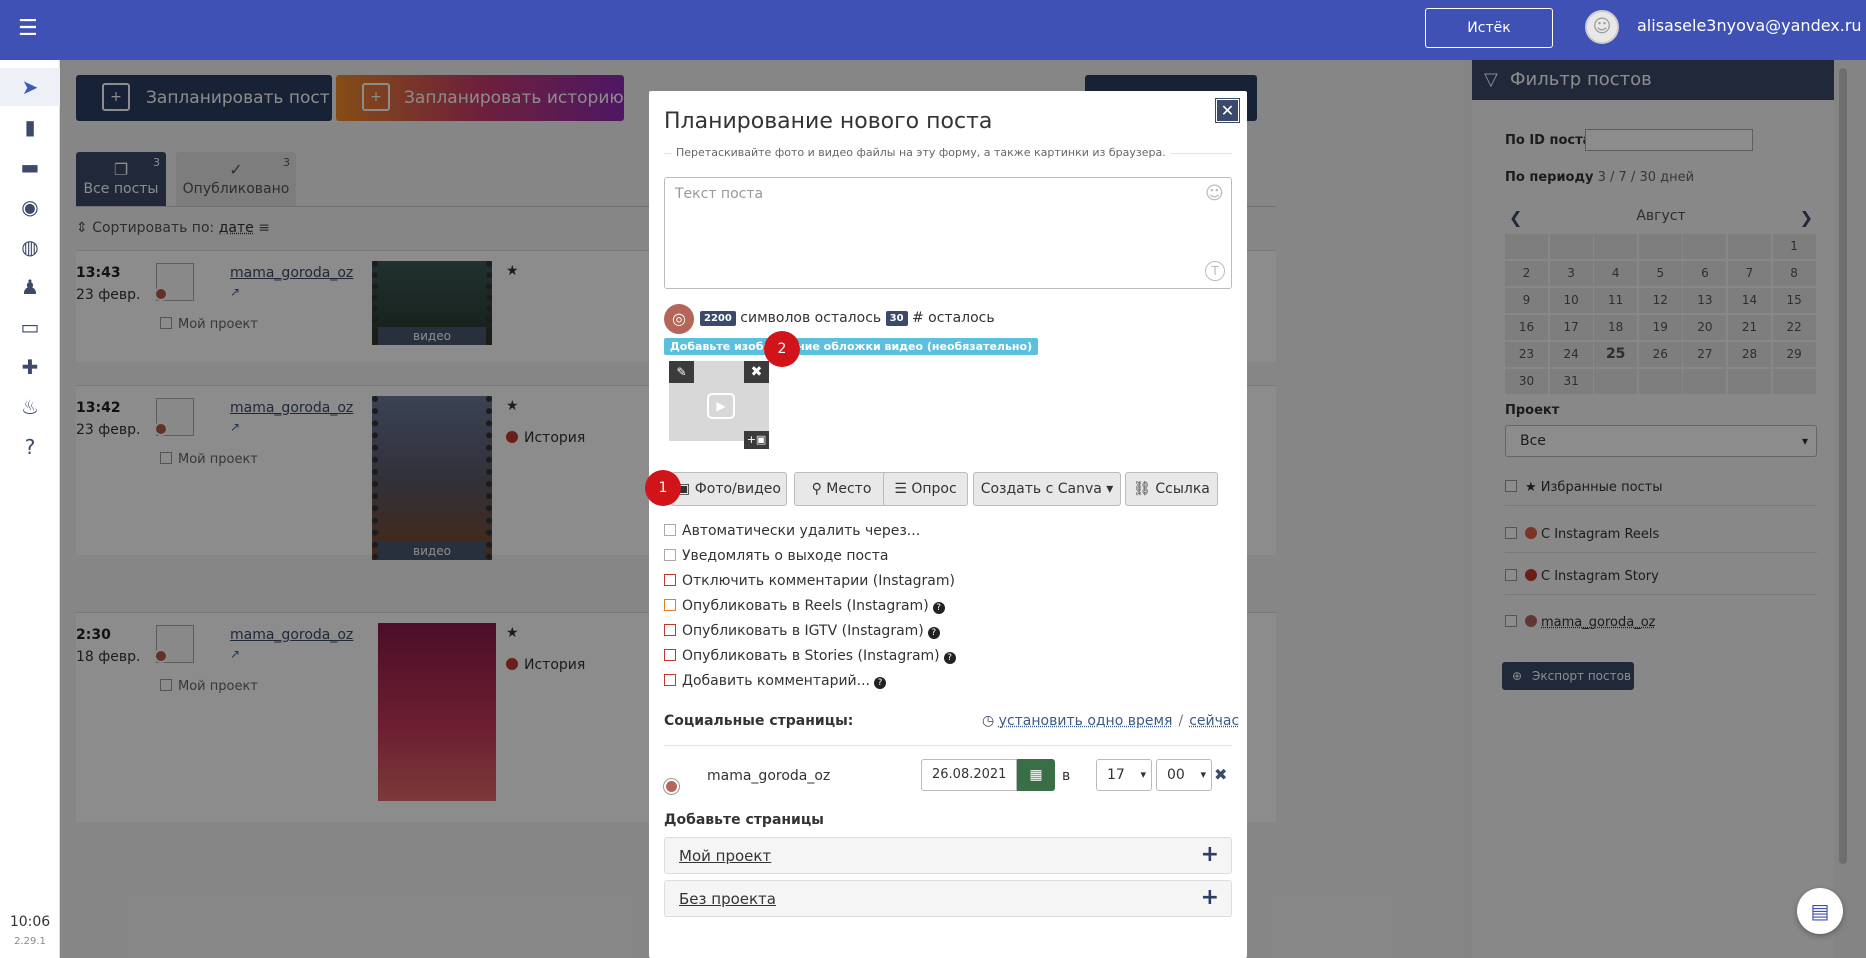 Image resolution: width=1866 pixels, height=958 pixels. Describe the element at coordinates (756, 440) in the screenshot. I see `add-image-icon: +▣` at that location.